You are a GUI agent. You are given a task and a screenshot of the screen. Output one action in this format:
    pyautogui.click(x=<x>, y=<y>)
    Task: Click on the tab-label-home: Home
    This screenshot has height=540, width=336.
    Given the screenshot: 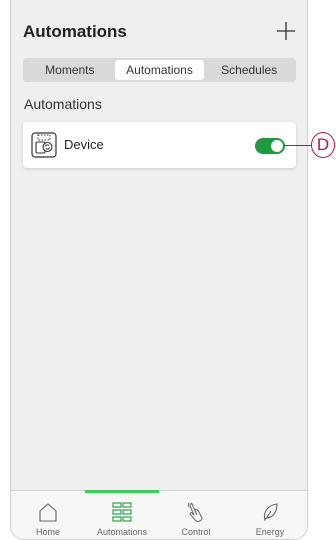 What is the action you would take?
    pyautogui.click(x=47, y=532)
    